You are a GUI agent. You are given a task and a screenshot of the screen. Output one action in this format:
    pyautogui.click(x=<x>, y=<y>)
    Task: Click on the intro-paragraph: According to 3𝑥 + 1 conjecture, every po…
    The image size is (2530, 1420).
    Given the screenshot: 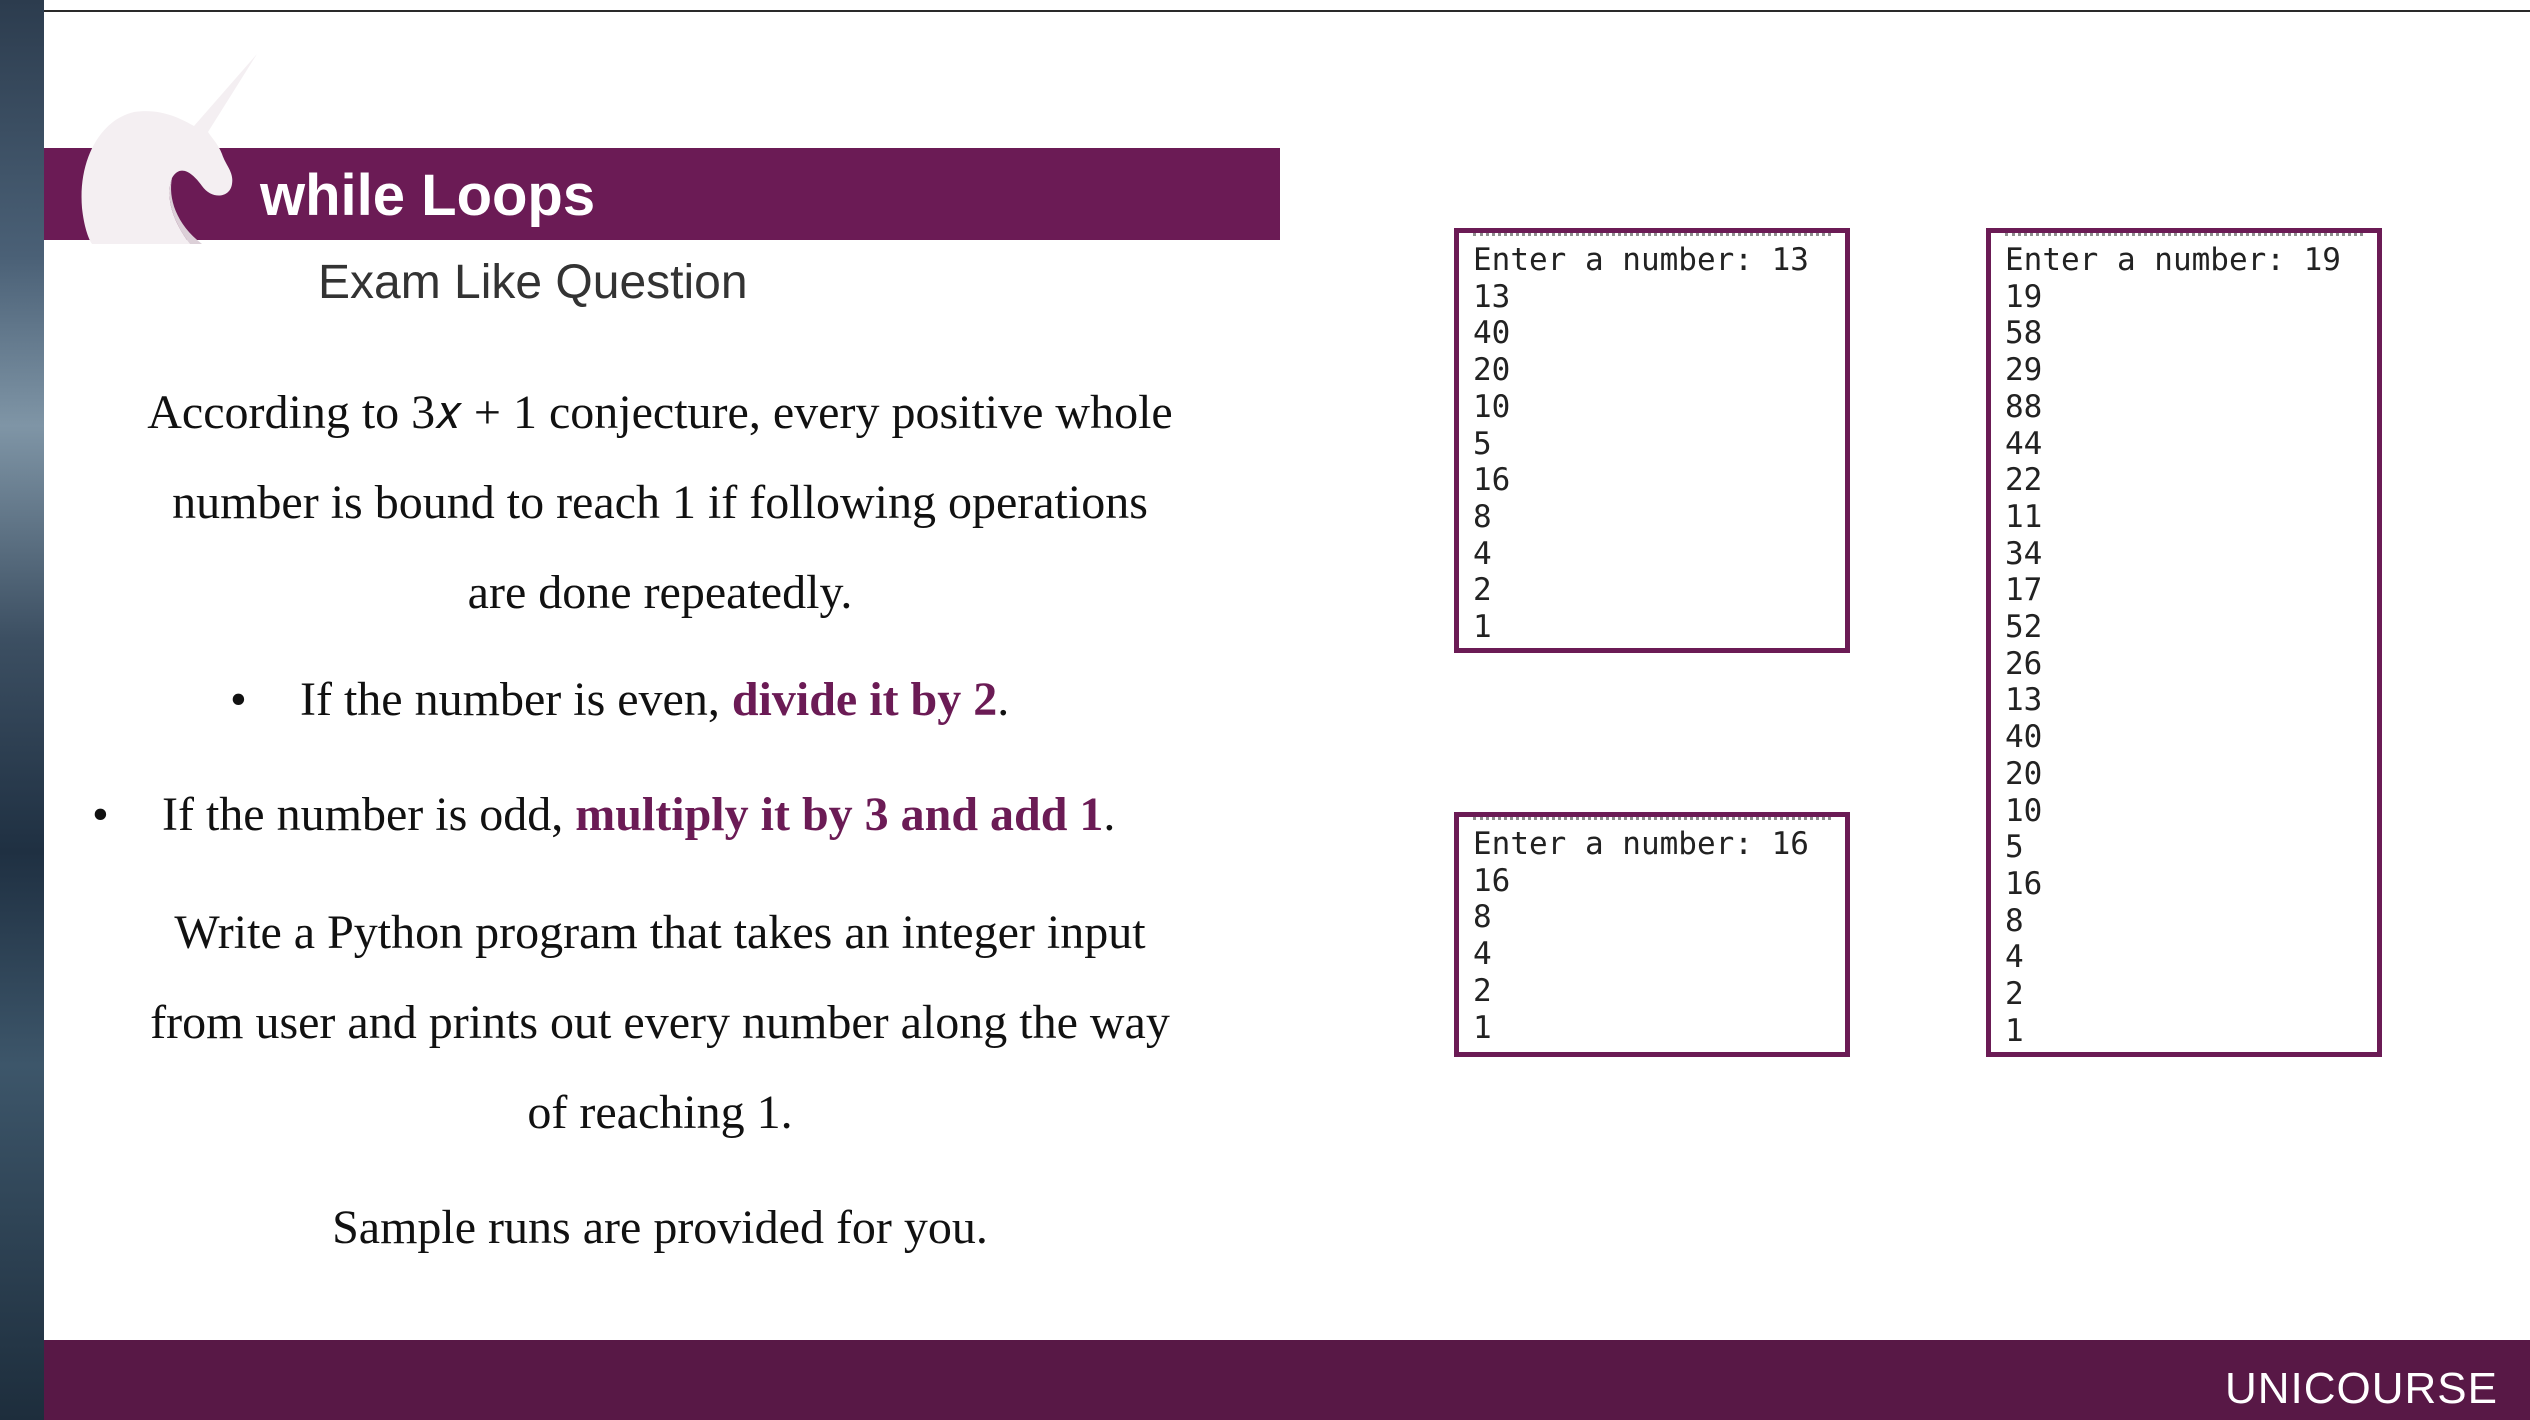 What is the action you would take?
    pyautogui.click(x=660, y=503)
    